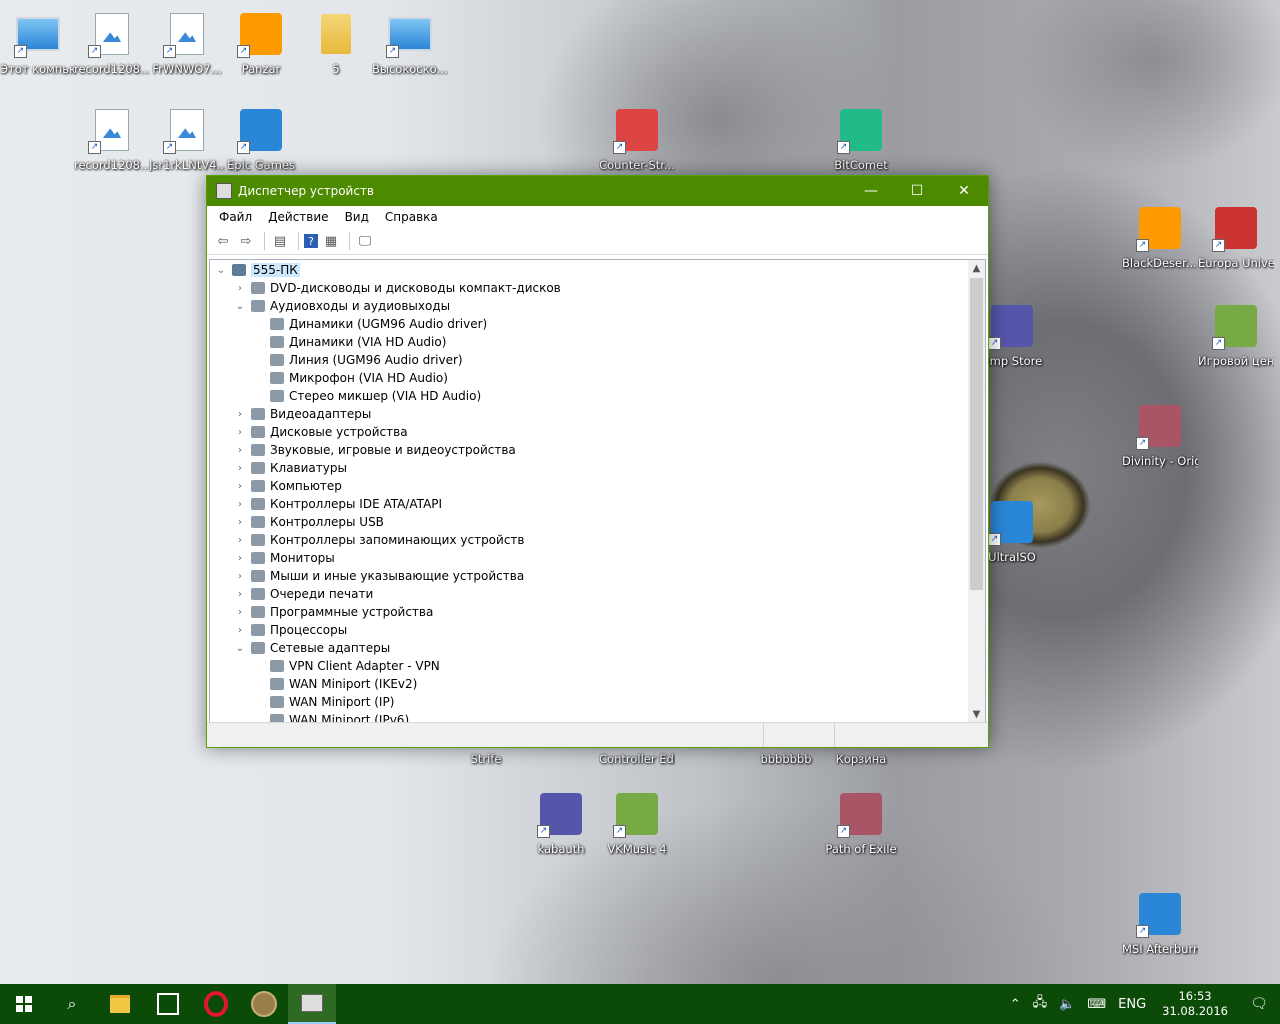 The image size is (1280, 1024). Describe the element at coordinates (917, 191) in the screenshot. I see `maximize-button: ☐` at that location.